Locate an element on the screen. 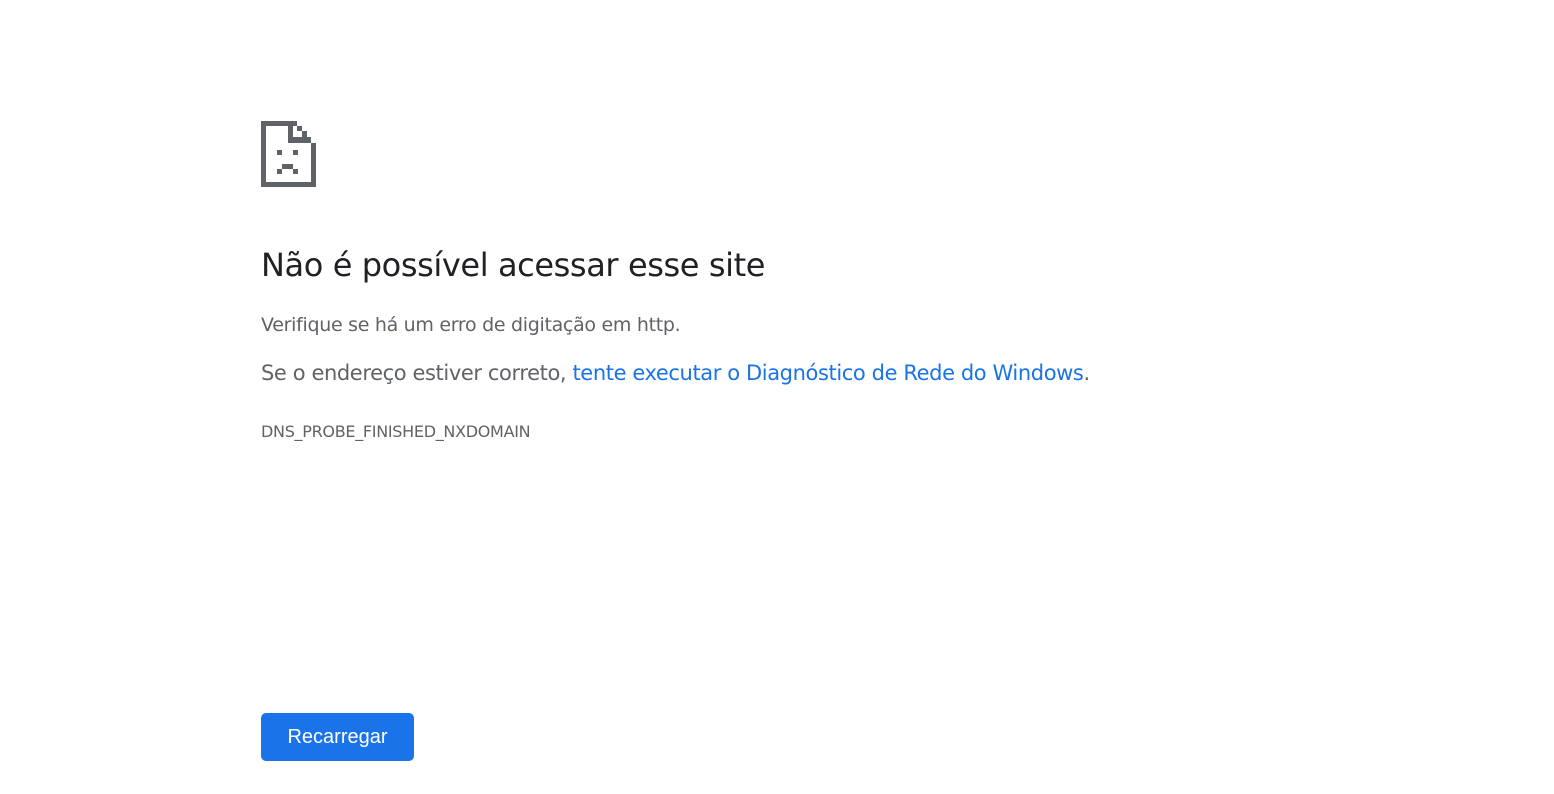  diagnostics-hint-prefix: Se o endereço estiver correto, is located at coordinates (417, 373).